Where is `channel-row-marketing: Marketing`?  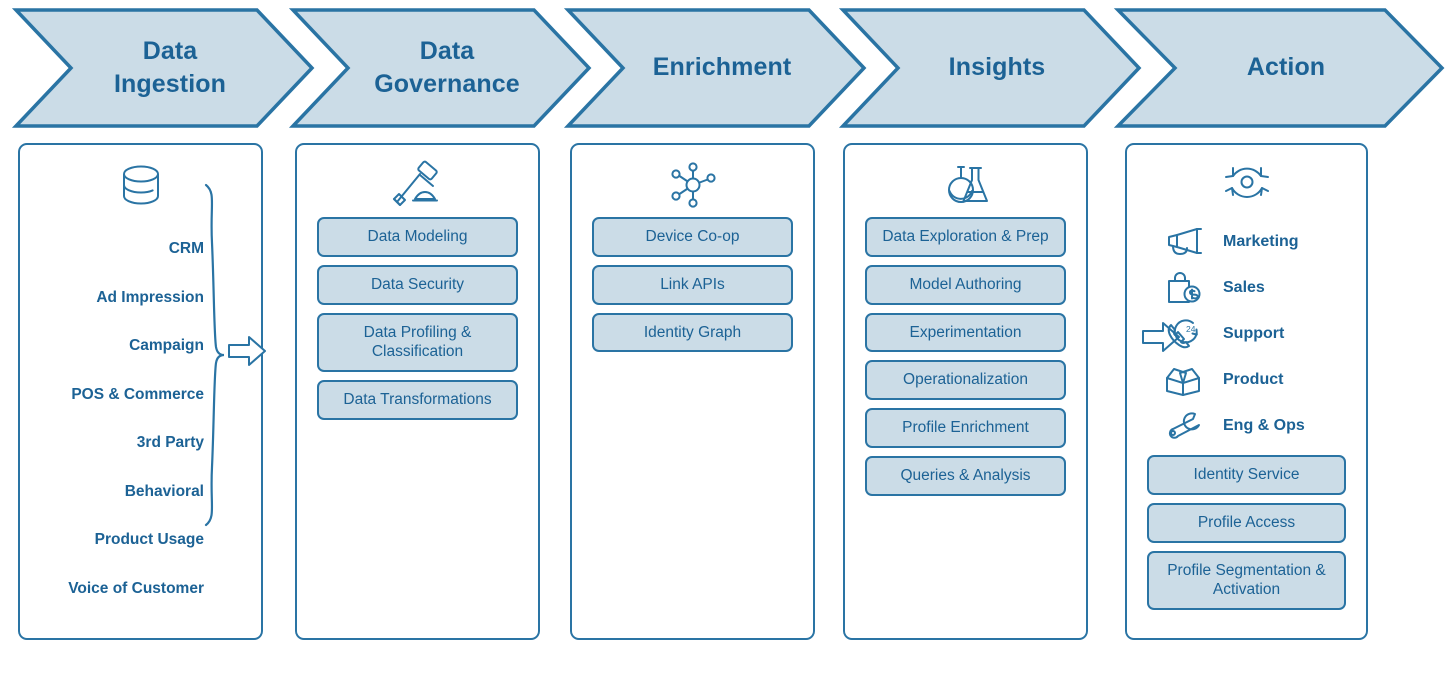
channel-row-marketing: Marketing is located at coordinates (1264, 242).